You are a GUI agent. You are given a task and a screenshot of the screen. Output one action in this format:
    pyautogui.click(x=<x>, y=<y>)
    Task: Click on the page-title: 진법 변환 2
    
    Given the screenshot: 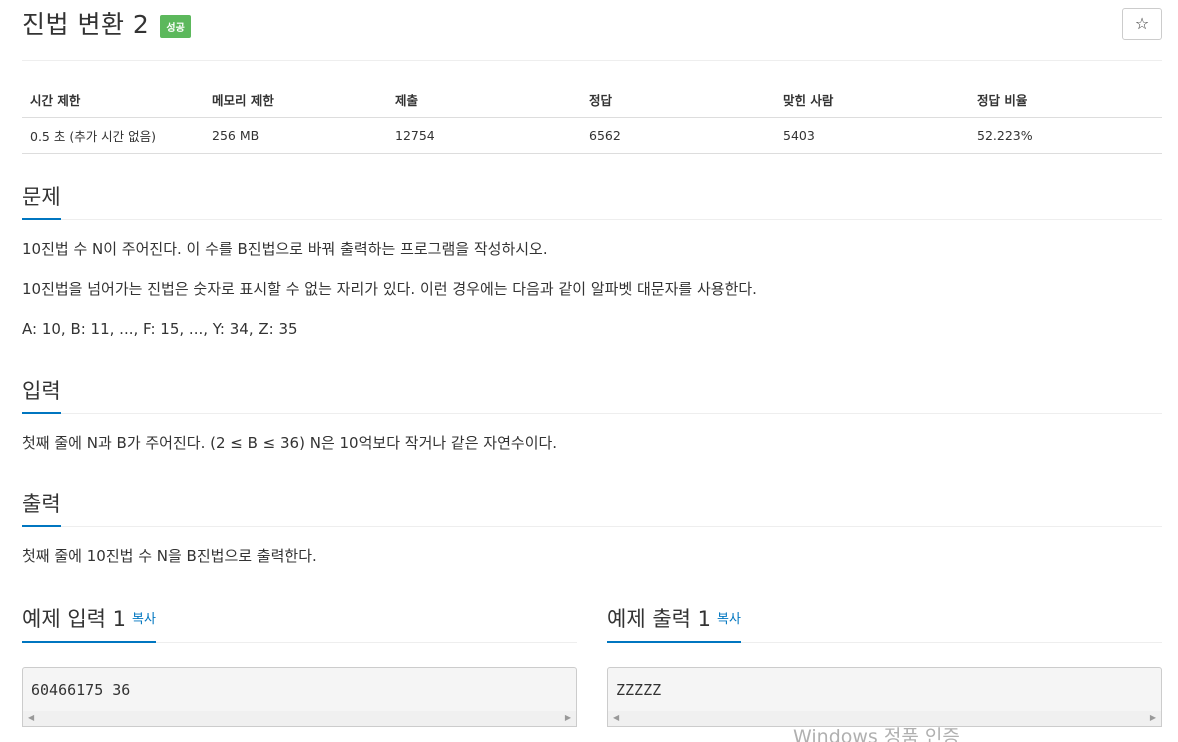 What is the action you would take?
    pyautogui.click(x=86, y=24)
    